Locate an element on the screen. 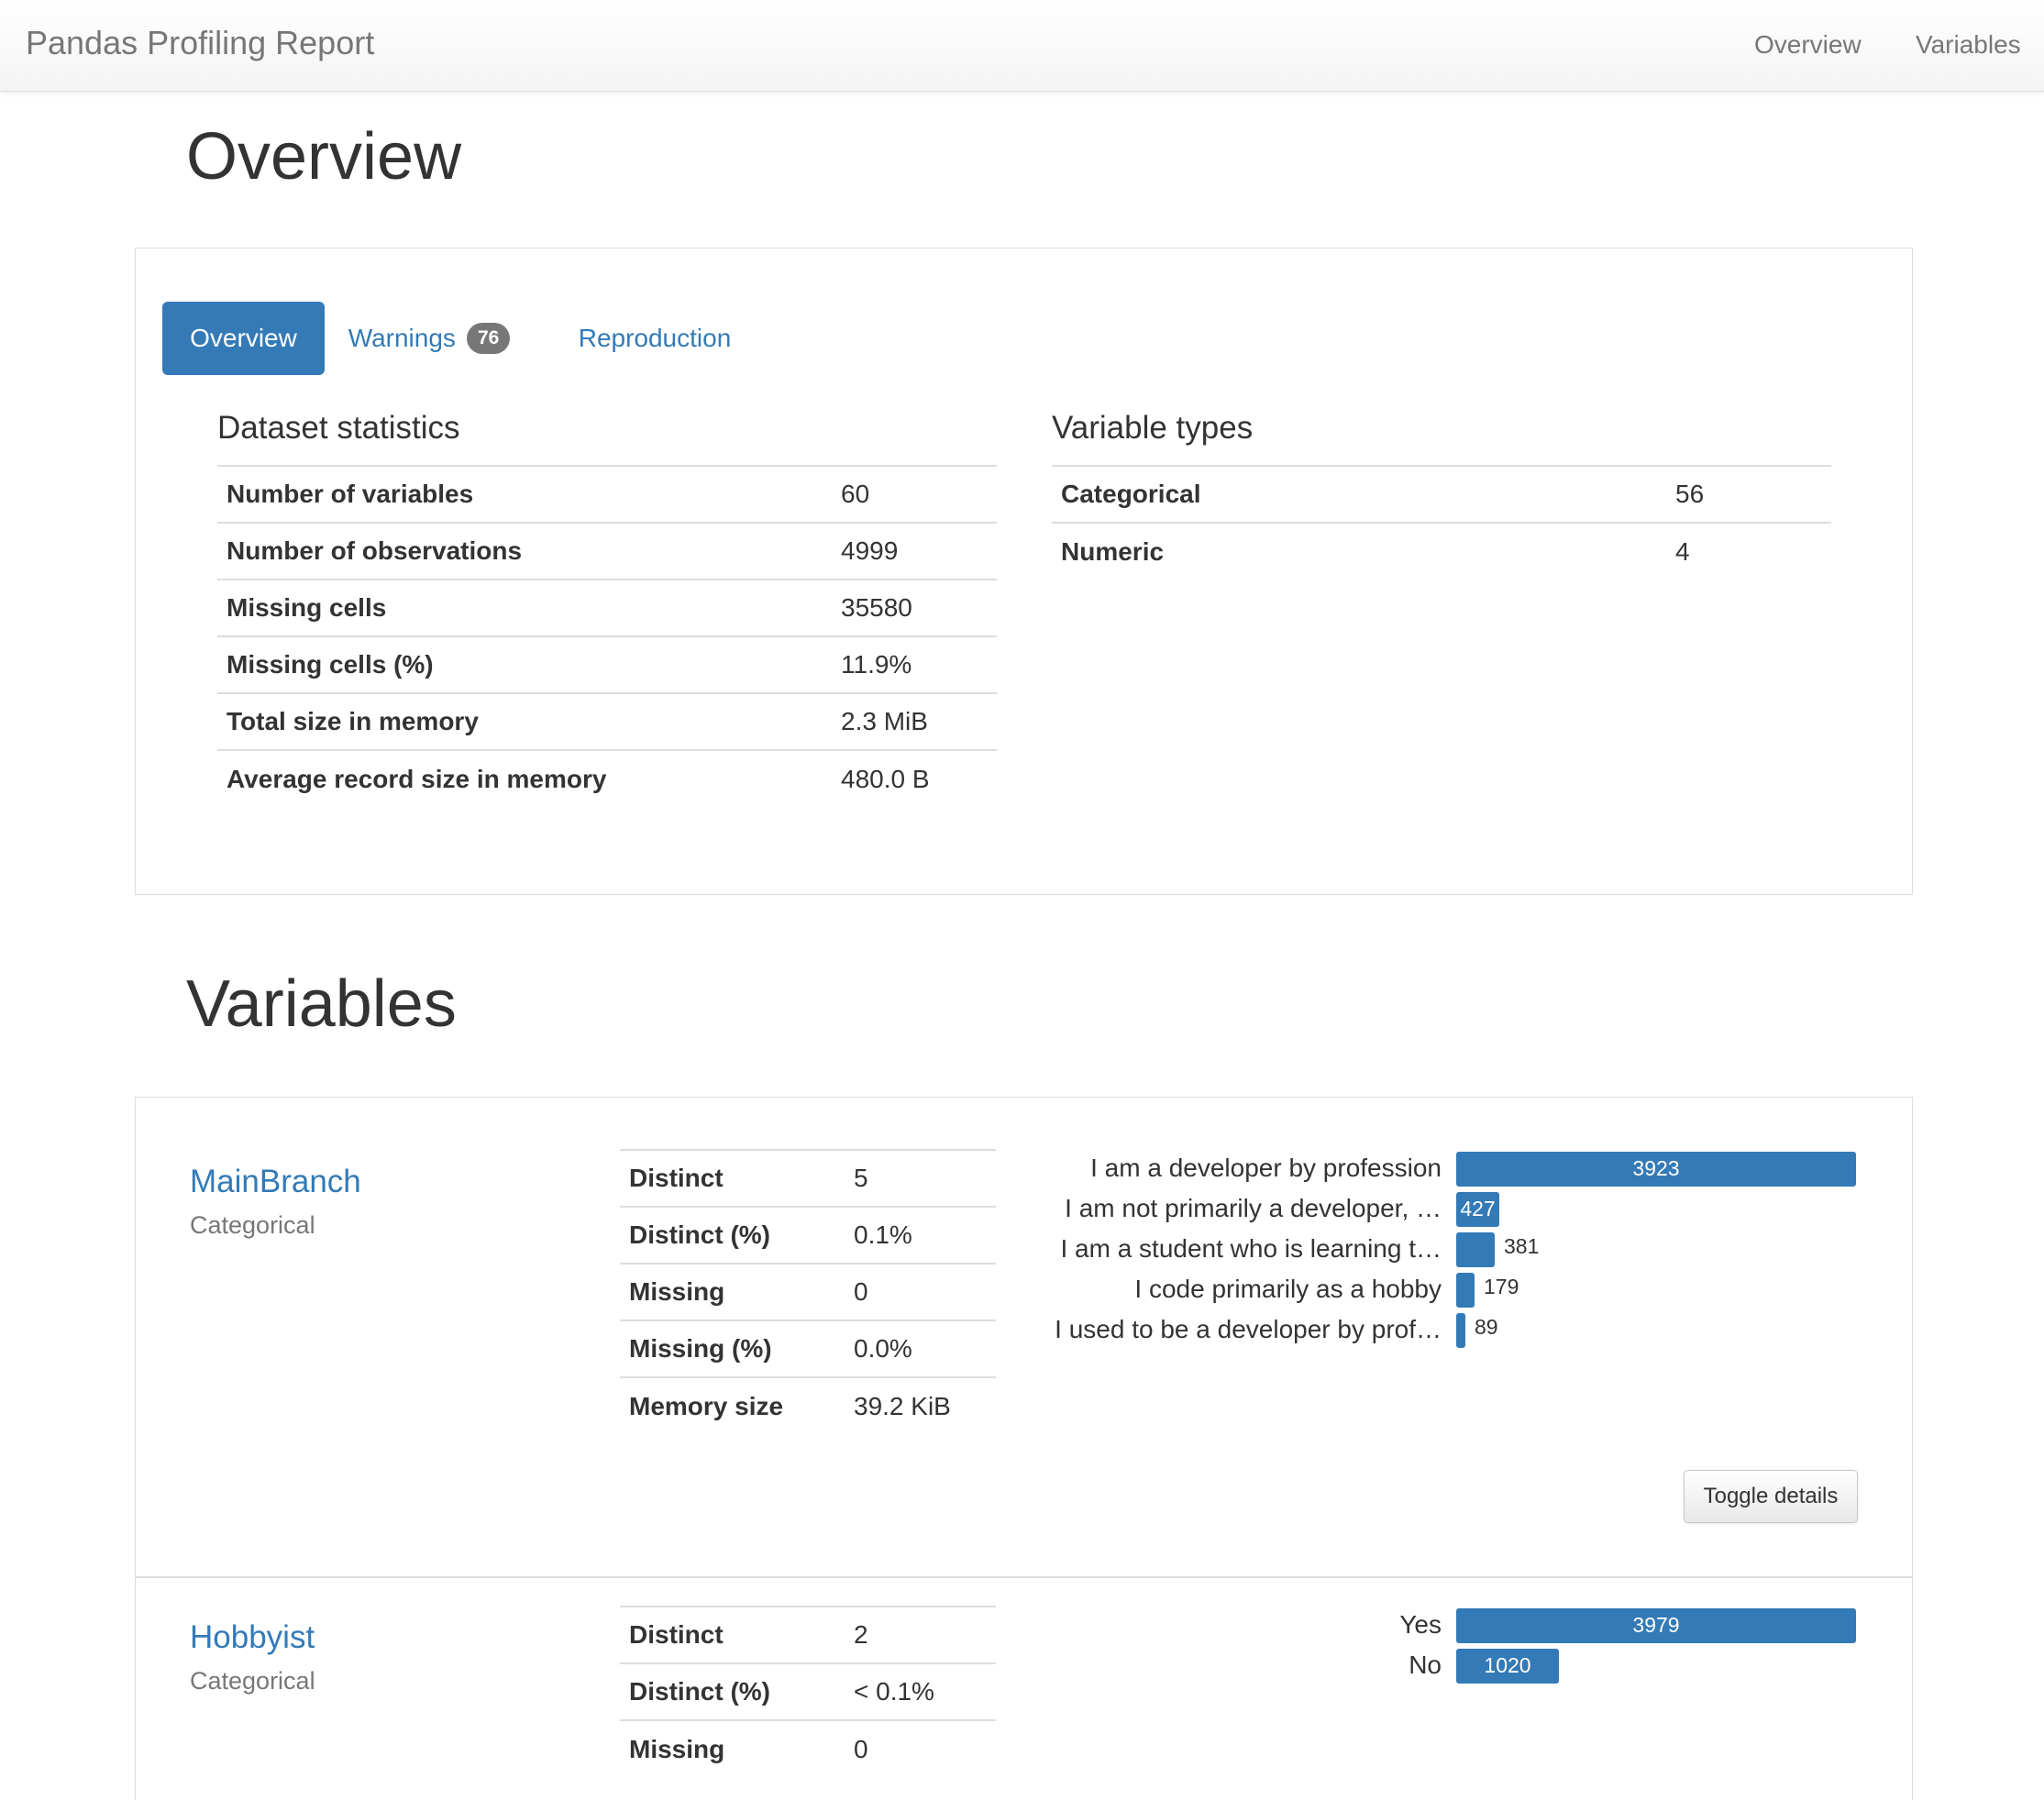  tab-overview-label: Overview is located at coordinates (244, 338).